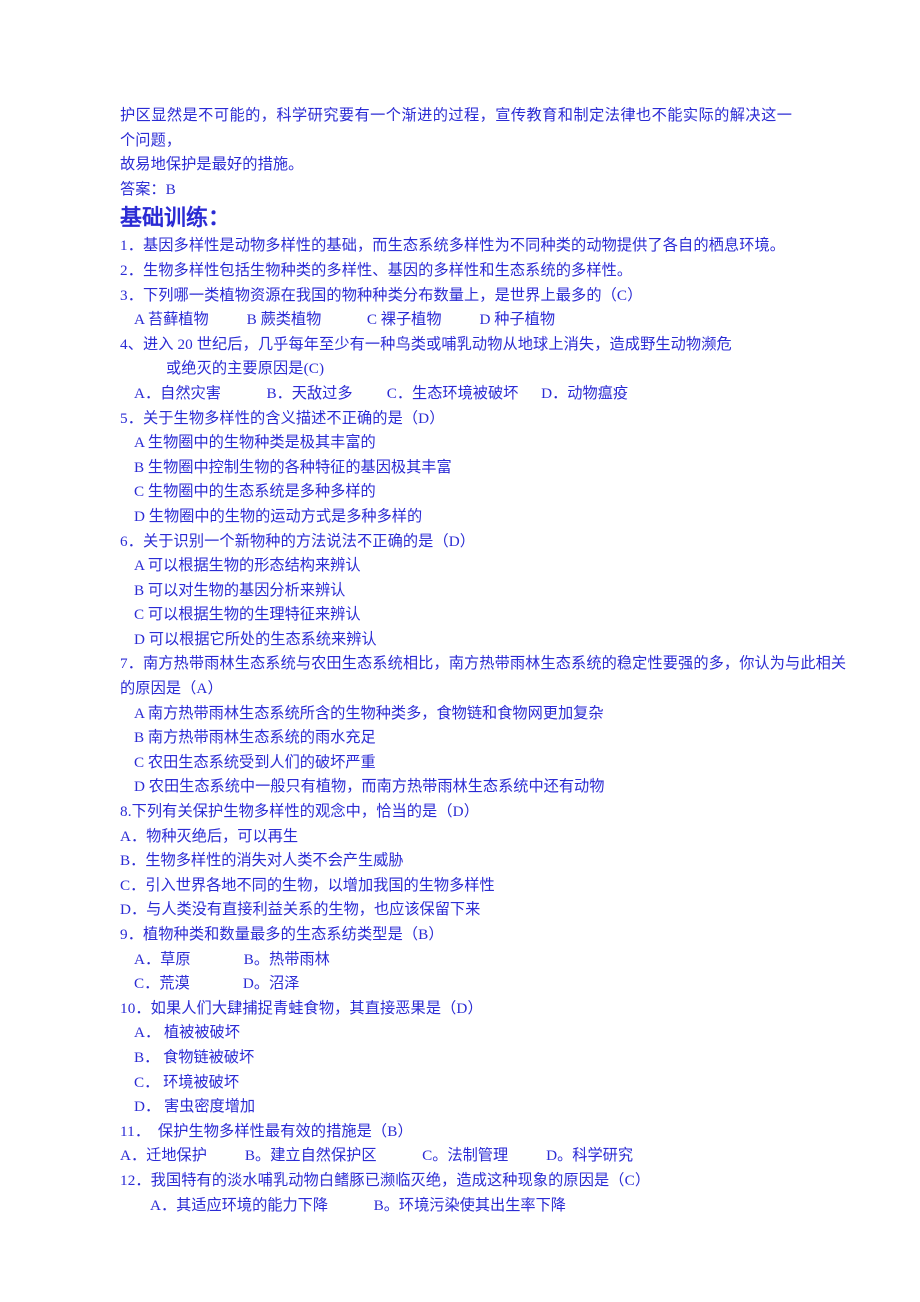 Image resolution: width=920 pixels, height=1302 pixels. What do you see at coordinates (209, 836) in the screenshot?
I see `question-8-option-a: A．物种灭绝后，可以再生` at bounding box center [209, 836].